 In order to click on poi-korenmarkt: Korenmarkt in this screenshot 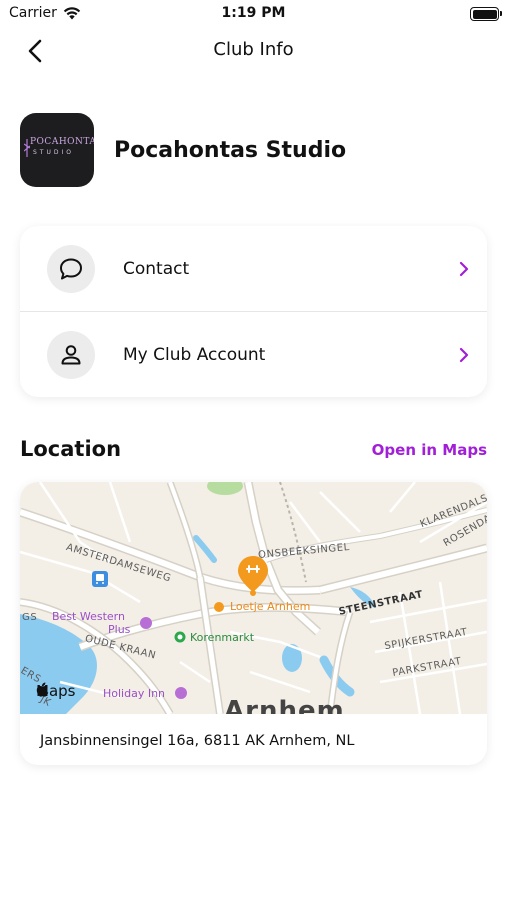, I will do `click(222, 637)`.